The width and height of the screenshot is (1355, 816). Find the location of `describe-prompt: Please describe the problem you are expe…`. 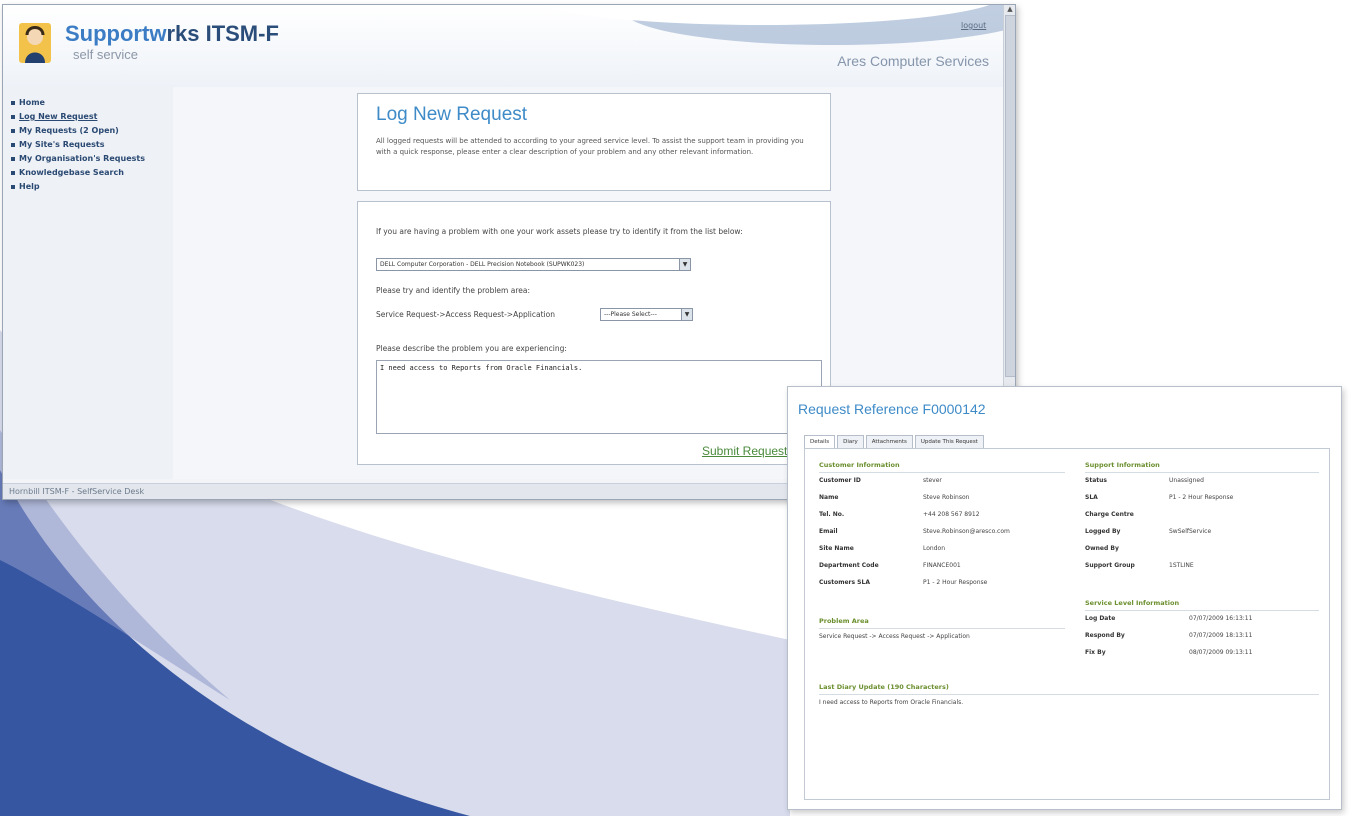

describe-prompt: Please describe the problem you are expe… is located at coordinates (471, 348).